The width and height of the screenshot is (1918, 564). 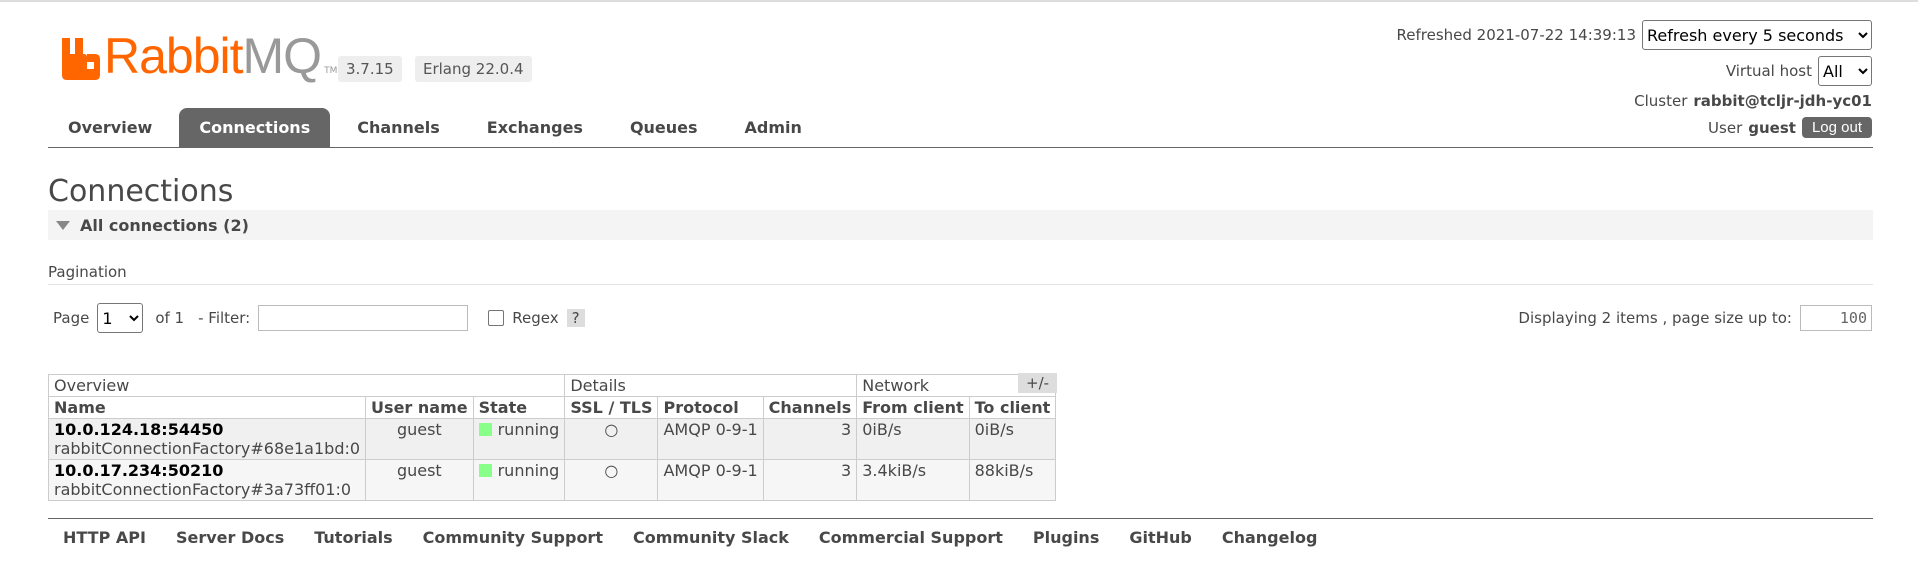 What do you see at coordinates (419, 407) in the screenshot?
I see `column-header-user-name: User name` at bounding box center [419, 407].